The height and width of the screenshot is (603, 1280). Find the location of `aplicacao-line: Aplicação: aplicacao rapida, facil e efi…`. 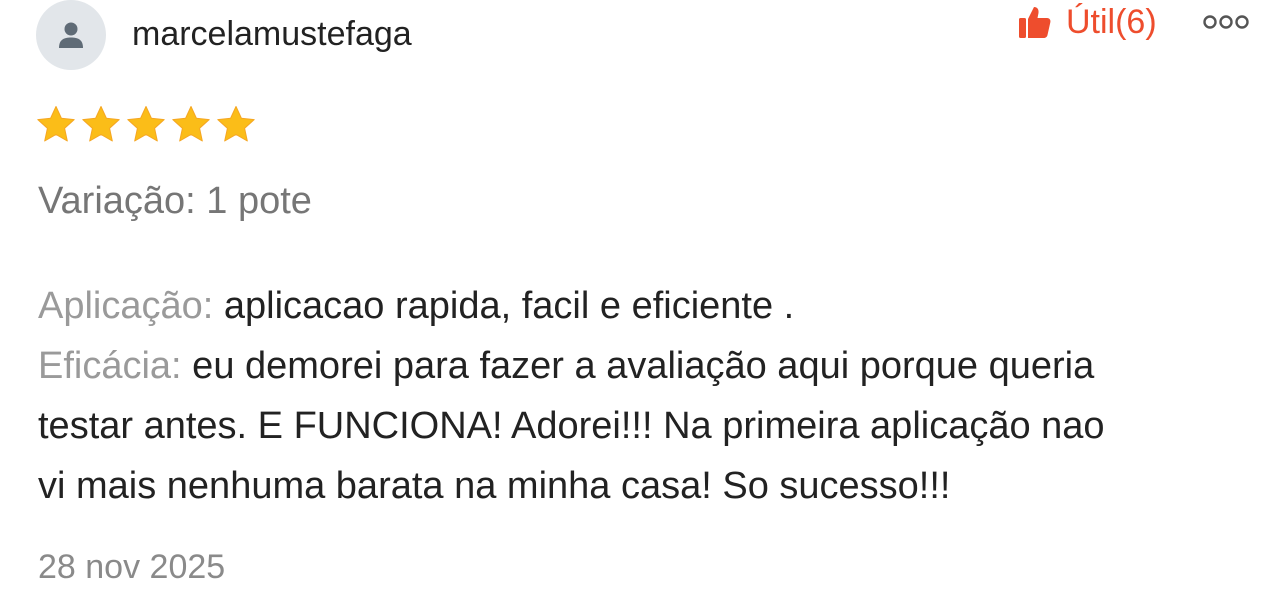

aplicacao-line: Aplicação: aplicacao rapida, facil e efi… is located at coordinates (643, 306).